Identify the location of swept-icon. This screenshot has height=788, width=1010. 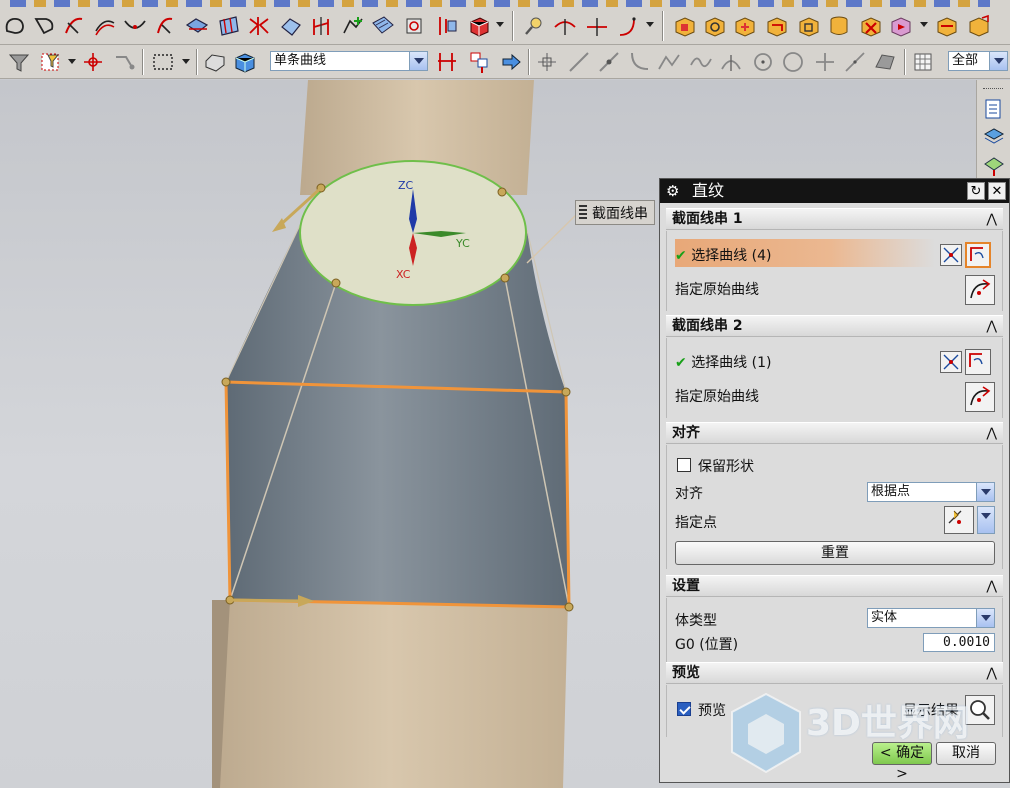
(259, 26).